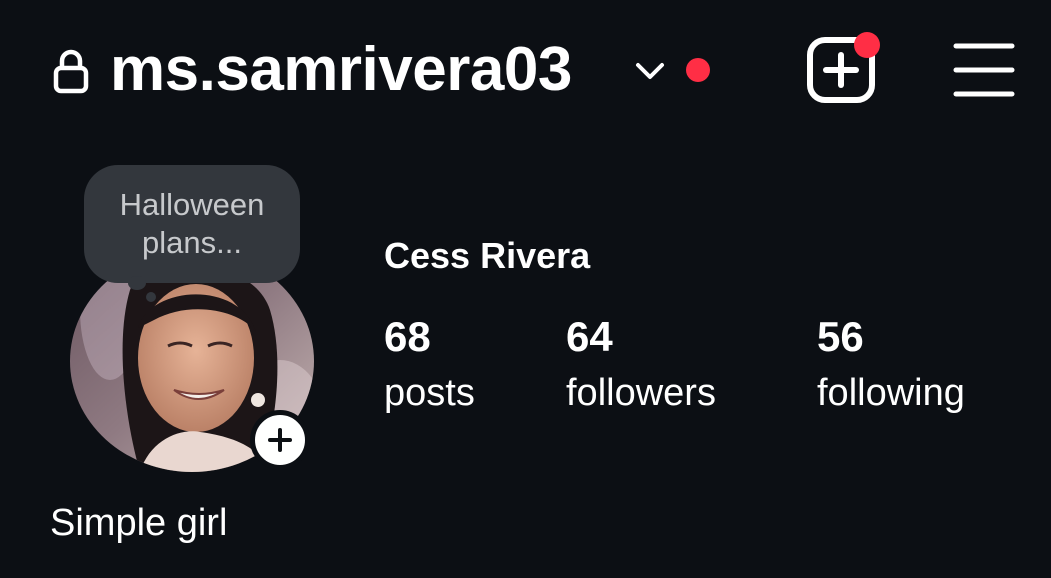 The height and width of the screenshot is (578, 1051). What do you see at coordinates (984, 70) in the screenshot?
I see `hamburger-menu-icon` at bounding box center [984, 70].